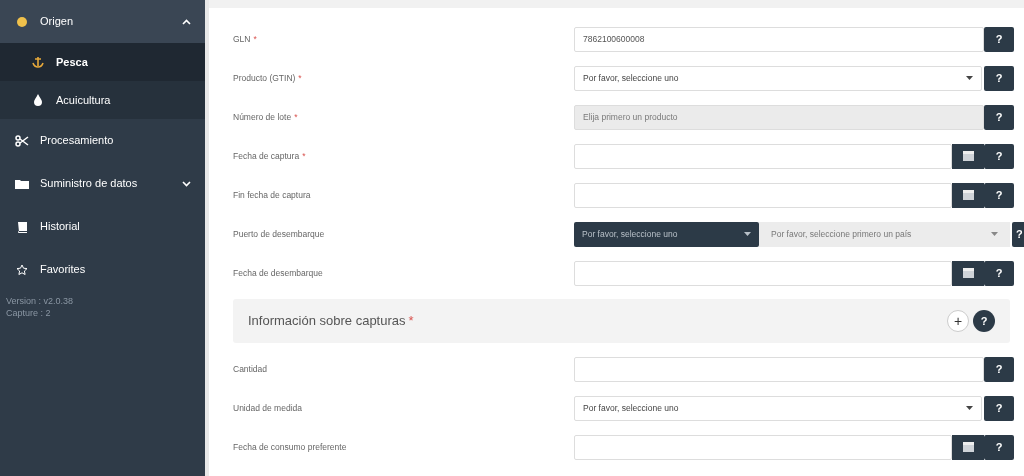  I want to click on star-icon, so click(22, 269).